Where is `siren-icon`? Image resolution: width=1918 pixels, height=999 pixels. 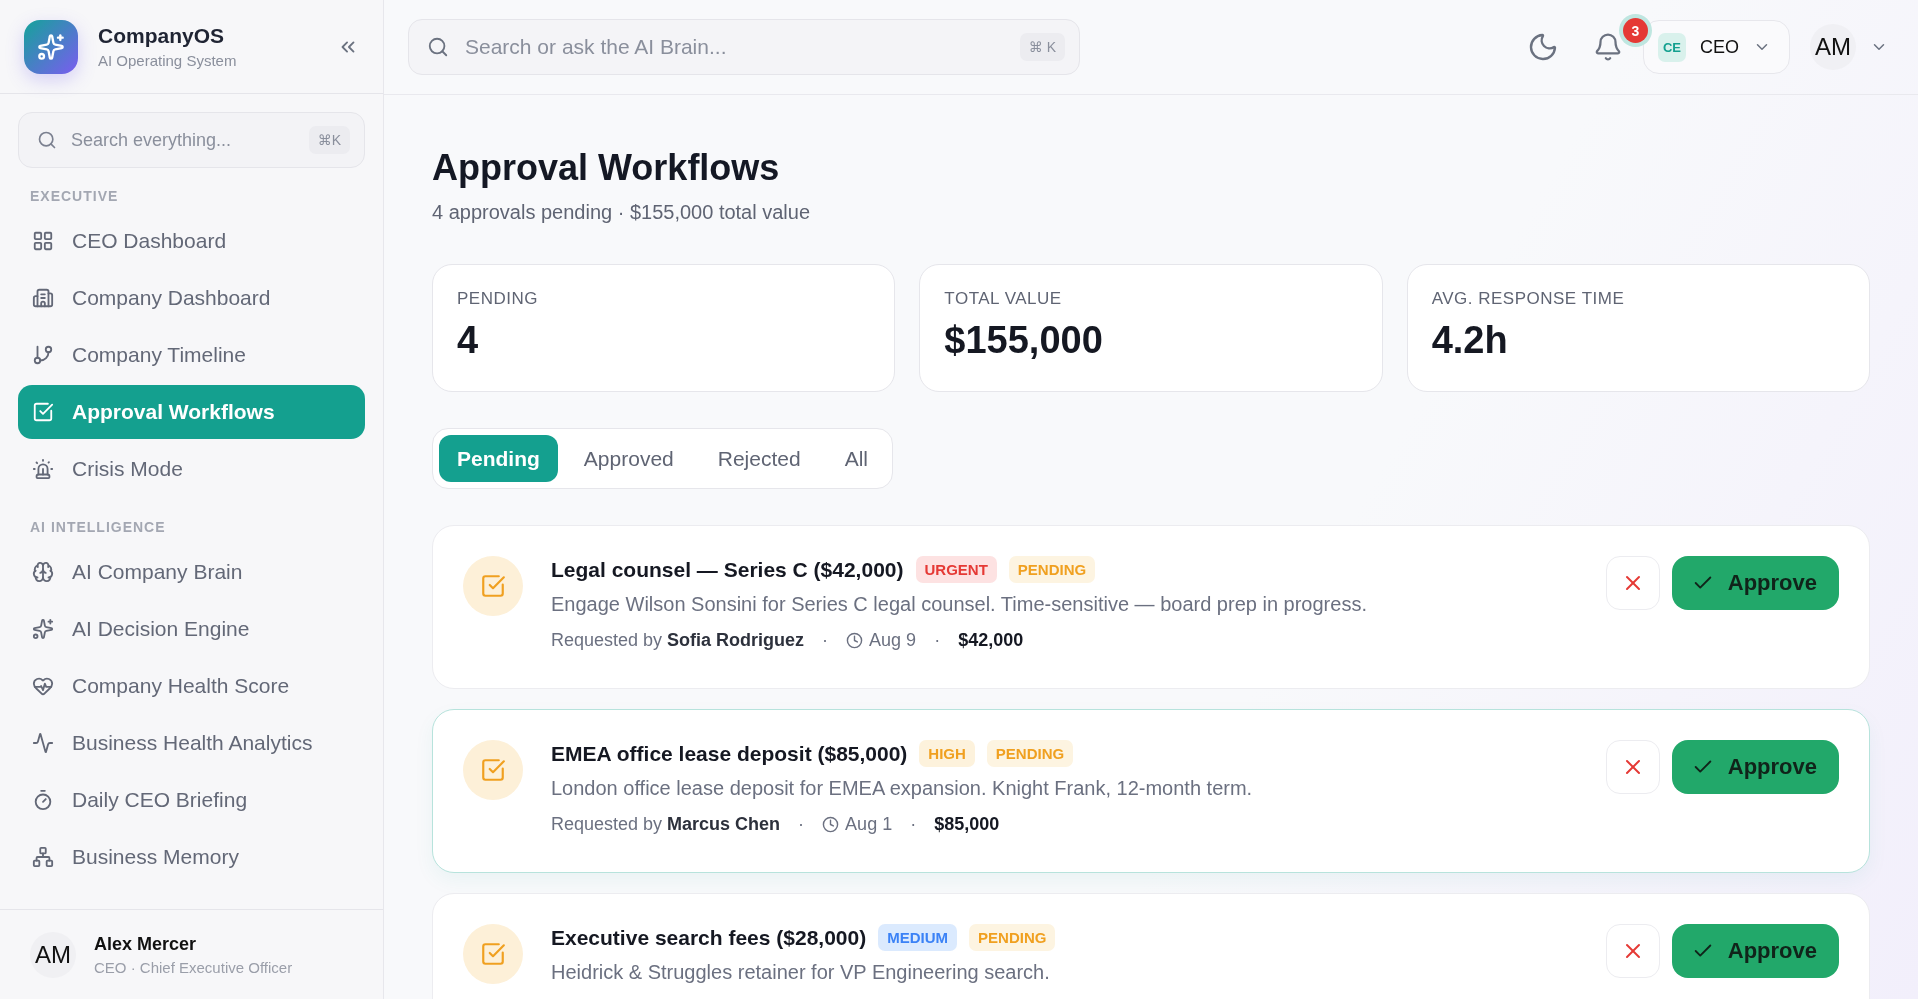 siren-icon is located at coordinates (43, 469).